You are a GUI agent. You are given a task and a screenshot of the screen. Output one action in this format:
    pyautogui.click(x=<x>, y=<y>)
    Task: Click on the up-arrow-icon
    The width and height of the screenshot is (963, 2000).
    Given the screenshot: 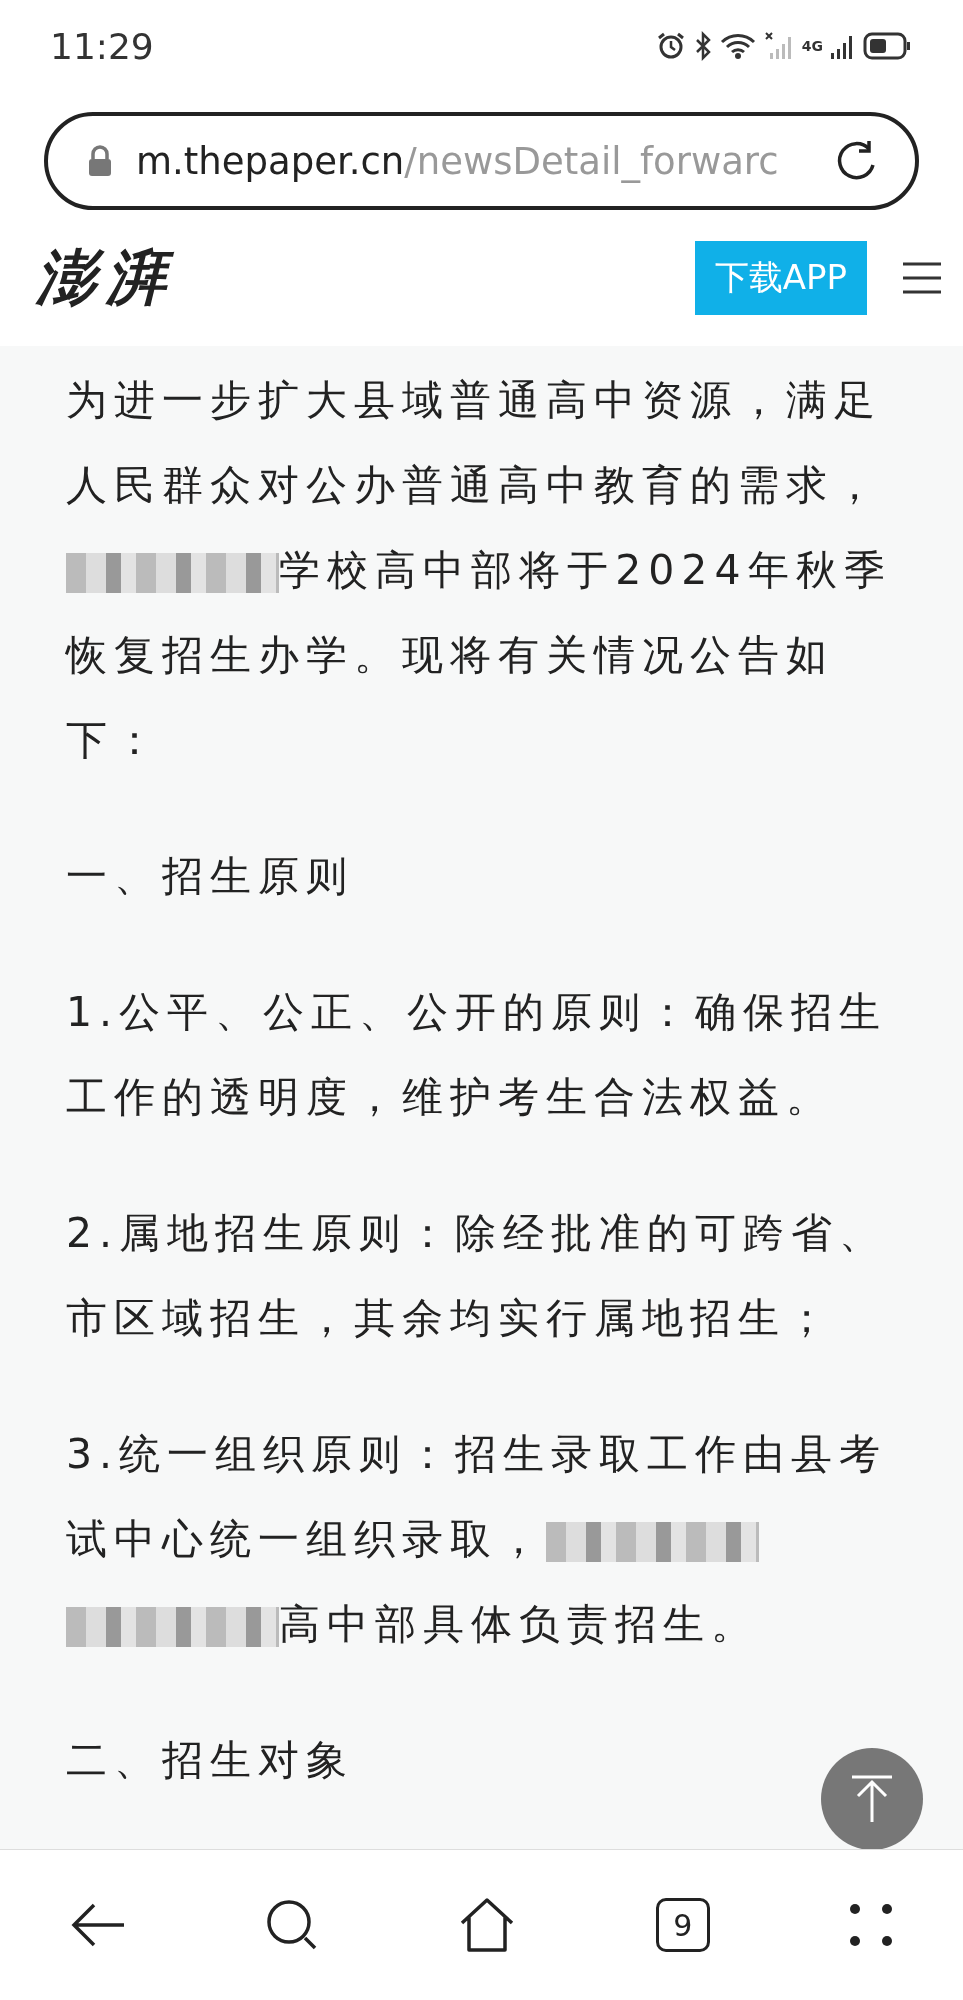 What is the action you would take?
    pyautogui.click(x=872, y=1799)
    